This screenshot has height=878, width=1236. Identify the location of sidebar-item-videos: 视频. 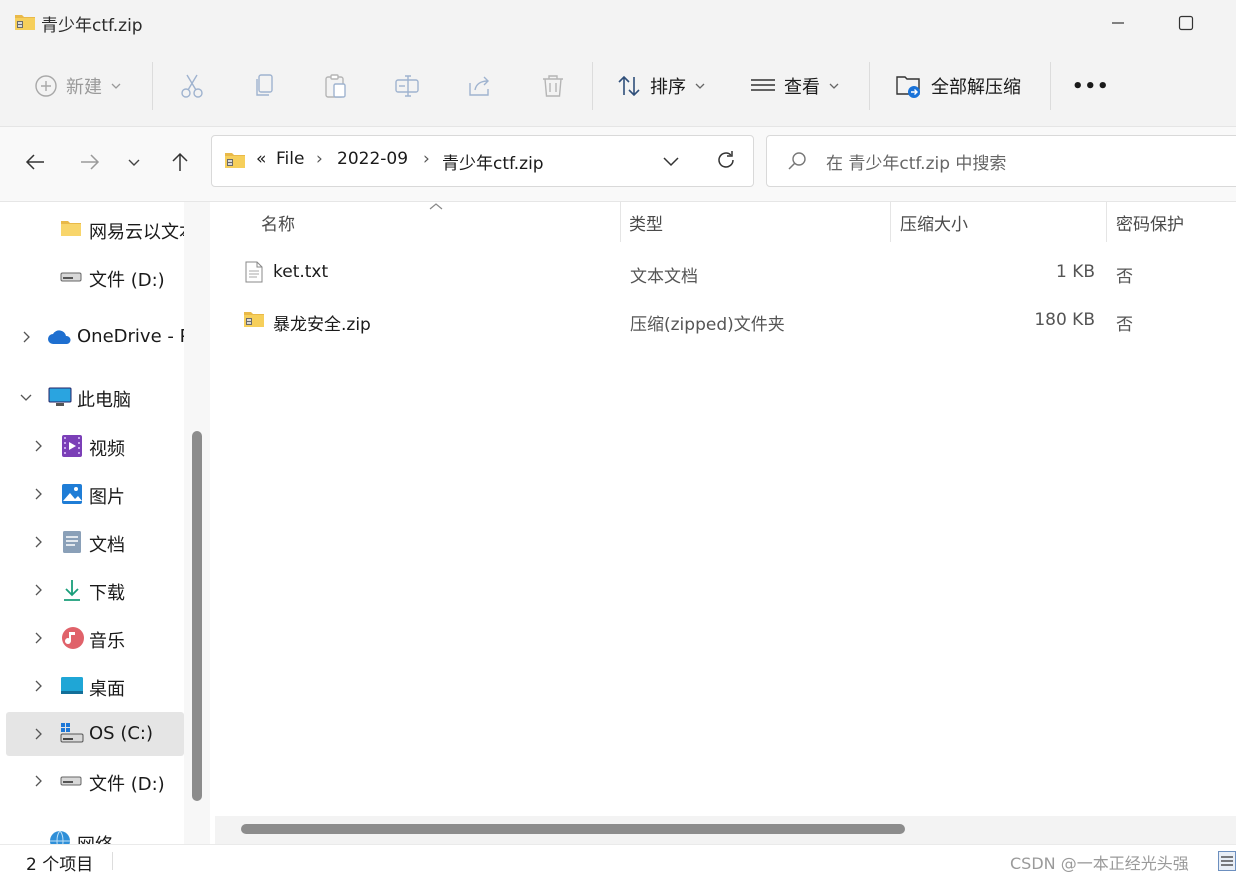
(92, 446).